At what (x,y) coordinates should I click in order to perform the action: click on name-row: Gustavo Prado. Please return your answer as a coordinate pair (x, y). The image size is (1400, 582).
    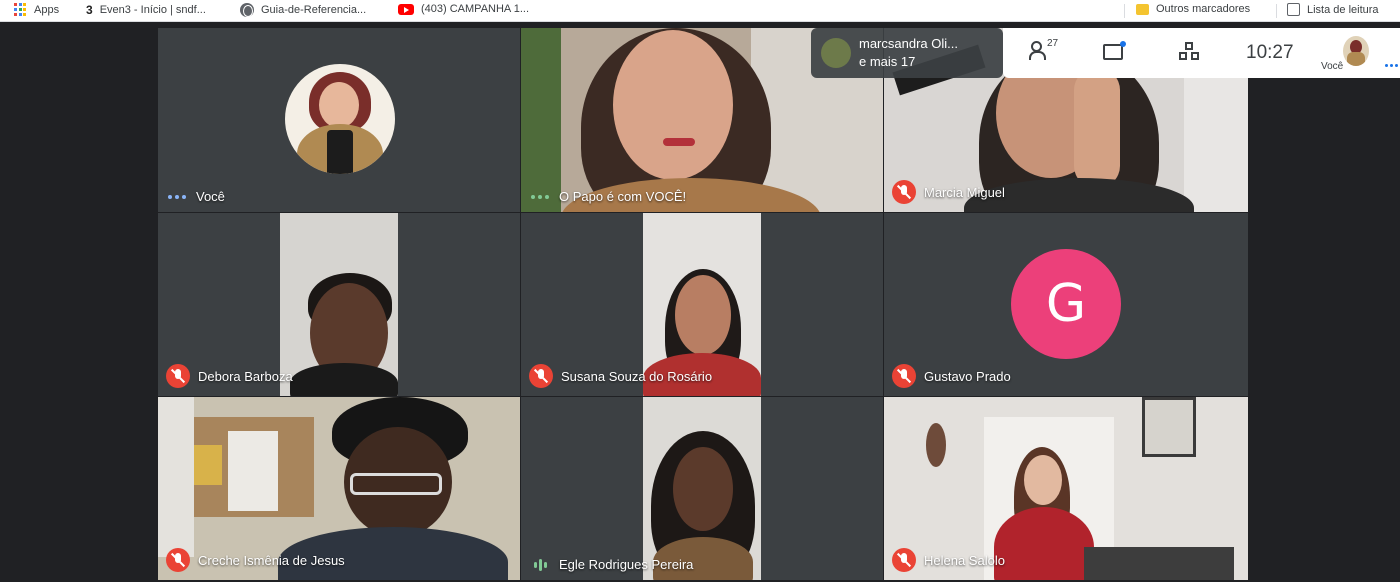
    Looking at the image, I should click on (951, 376).